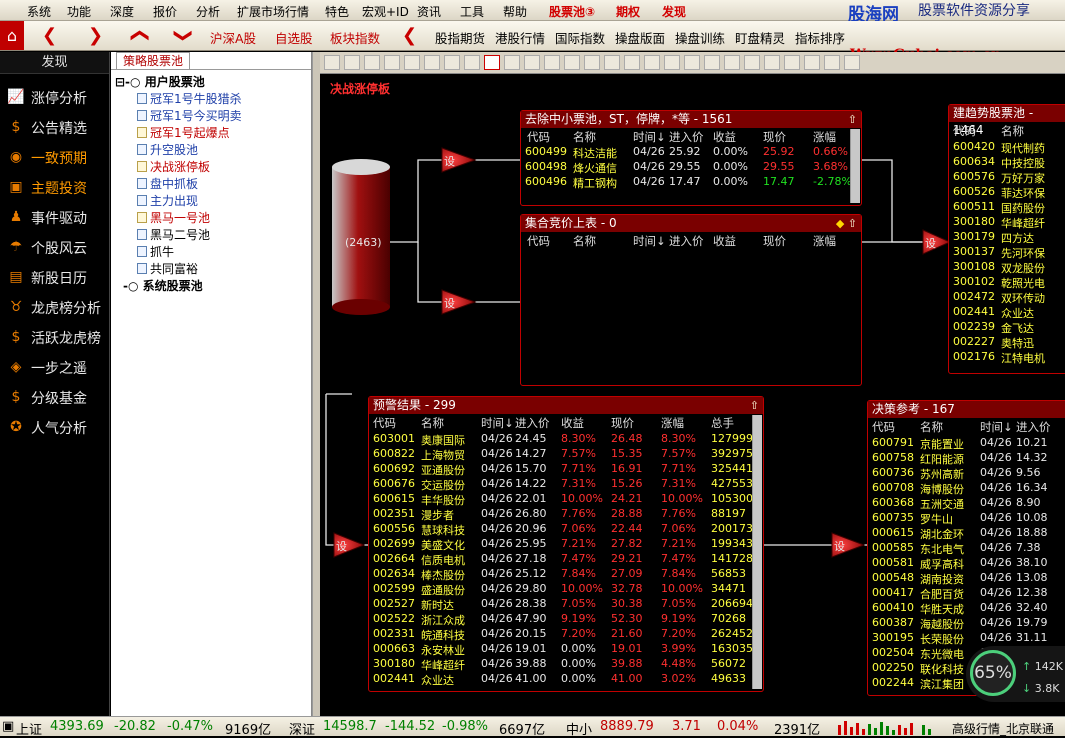  Describe the element at coordinates (39, 11) in the screenshot. I see `menu-system: 系统` at that location.